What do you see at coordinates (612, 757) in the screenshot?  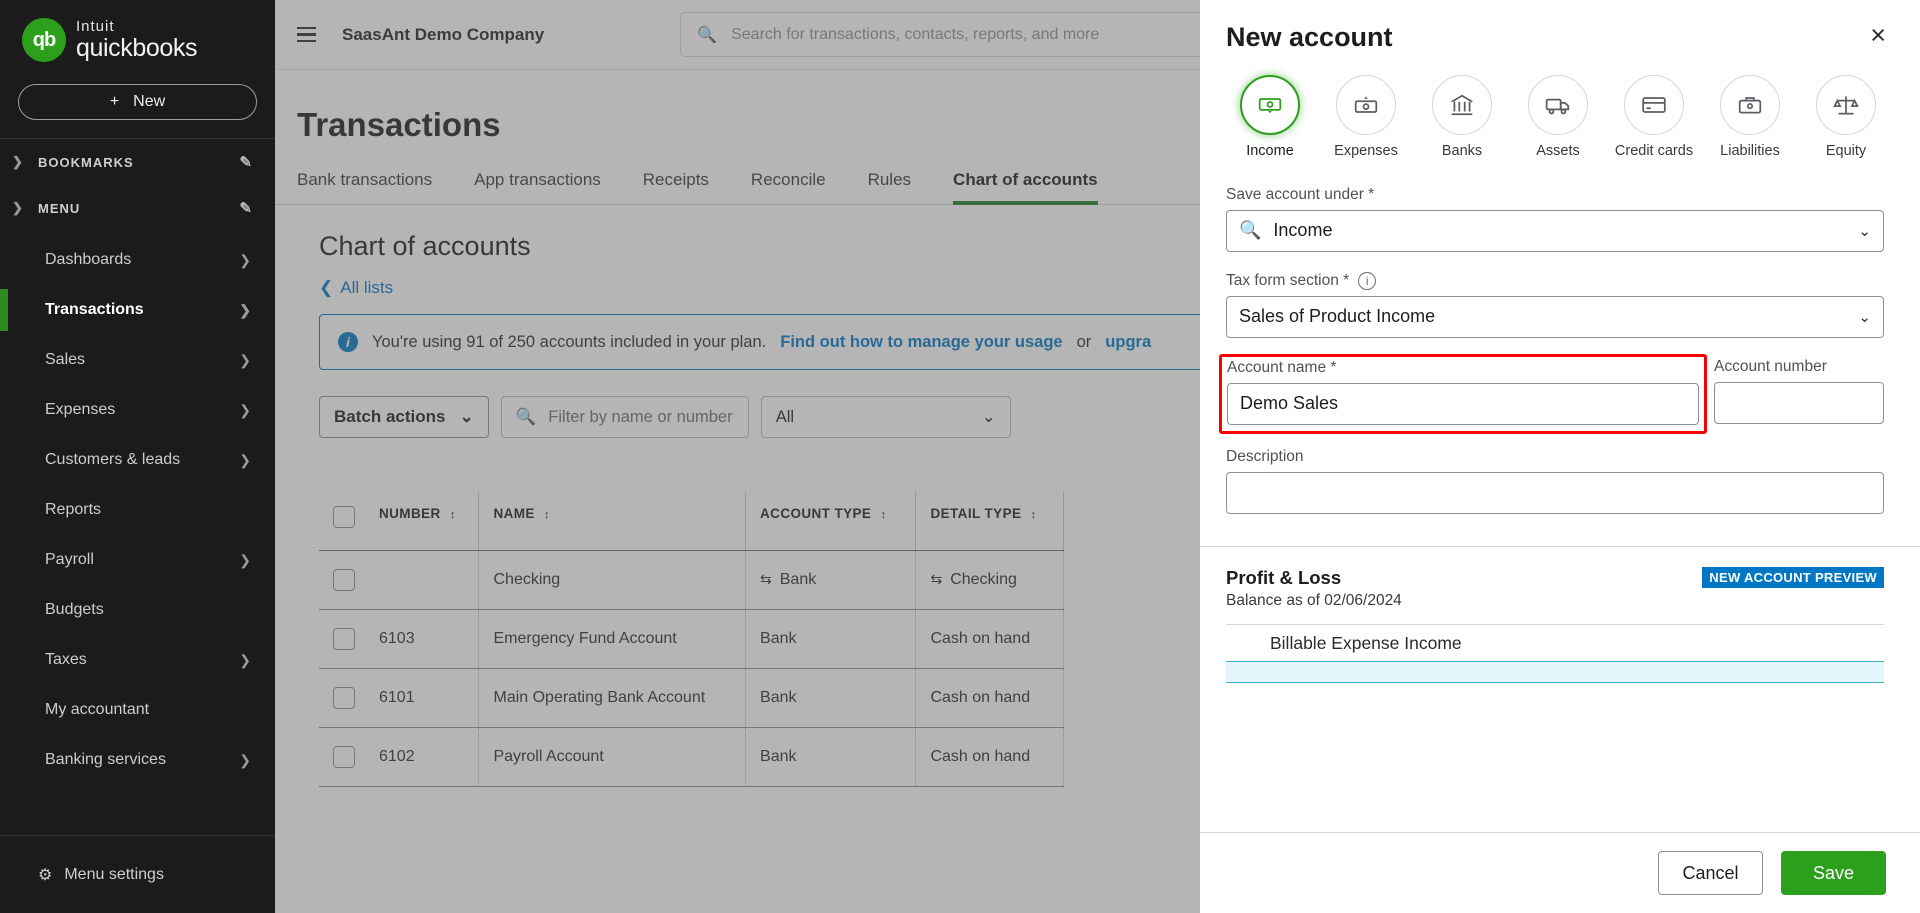 I see `cell-name: Payroll Account` at bounding box center [612, 757].